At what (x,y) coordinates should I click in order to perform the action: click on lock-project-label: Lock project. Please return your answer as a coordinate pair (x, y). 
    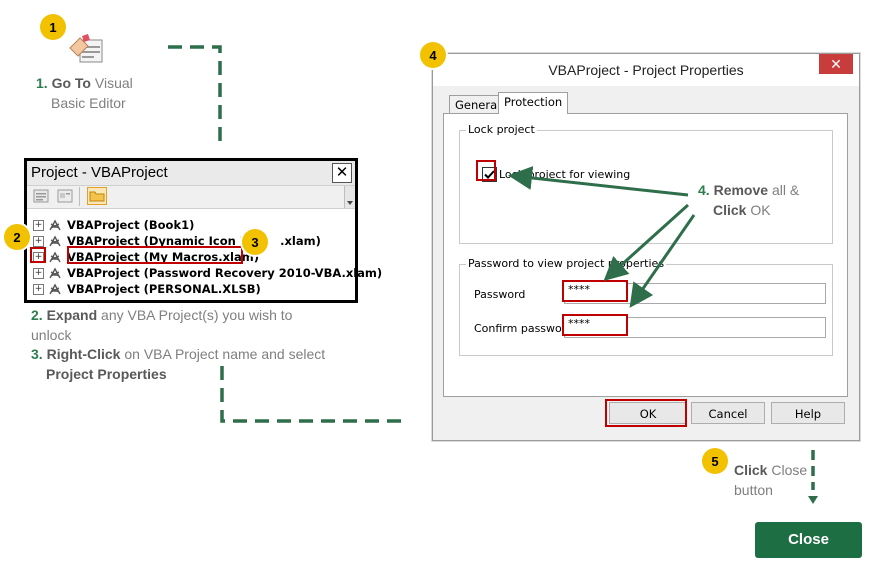
    Looking at the image, I should click on (501, 129).